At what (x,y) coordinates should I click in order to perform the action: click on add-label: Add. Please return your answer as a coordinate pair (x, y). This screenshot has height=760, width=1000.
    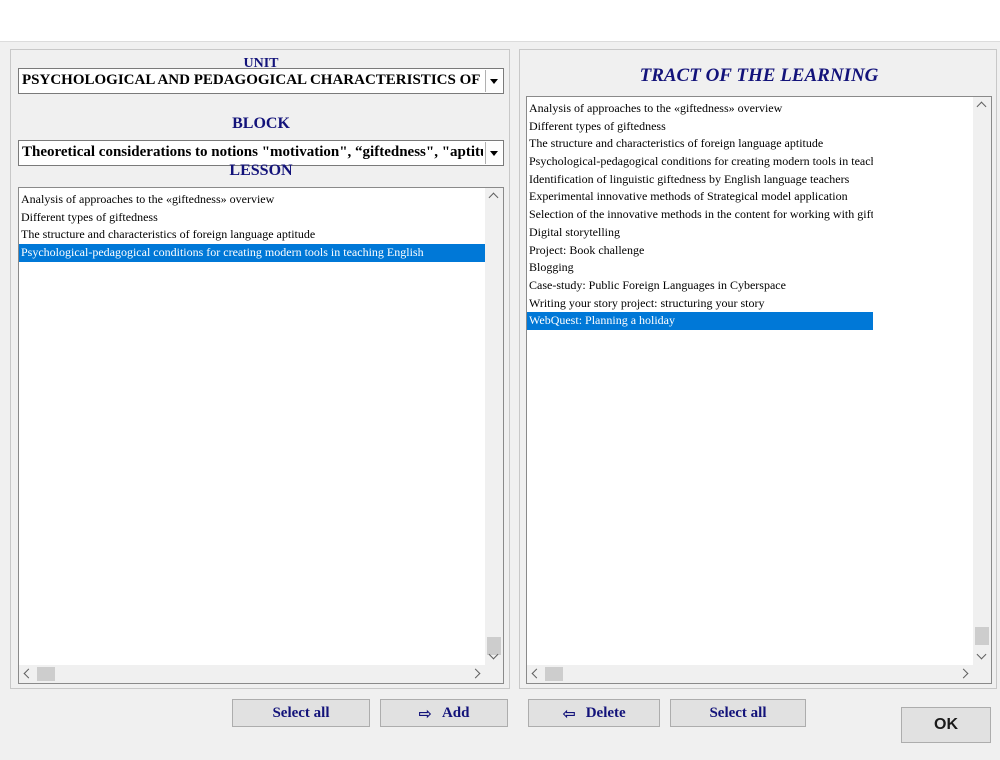
    Looking at the image, I should click on (455, 712).